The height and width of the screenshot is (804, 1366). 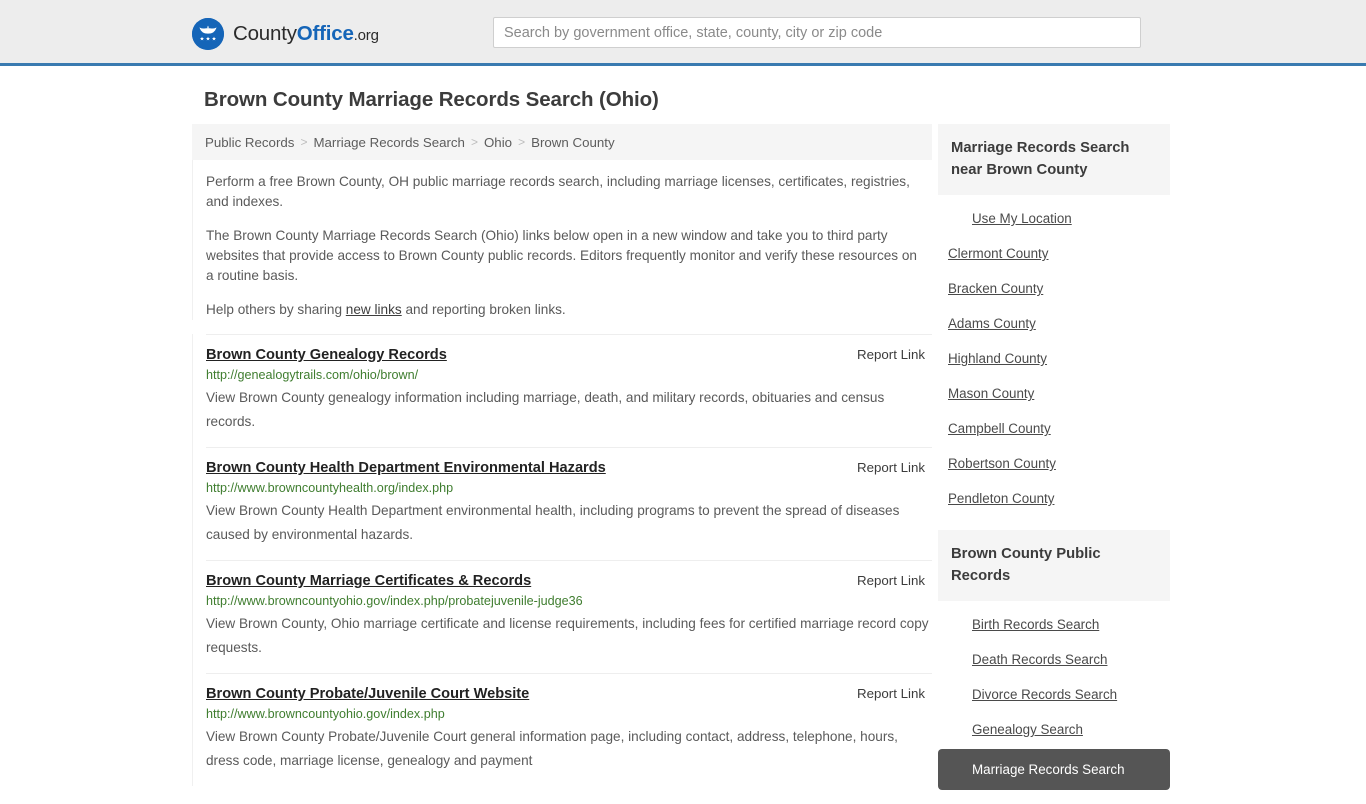 What do you see at coordinates (1054, 323) in the screenshot?
I see `sidebar-item-adams-county: Adams County` at bounding box center [1054, 323].